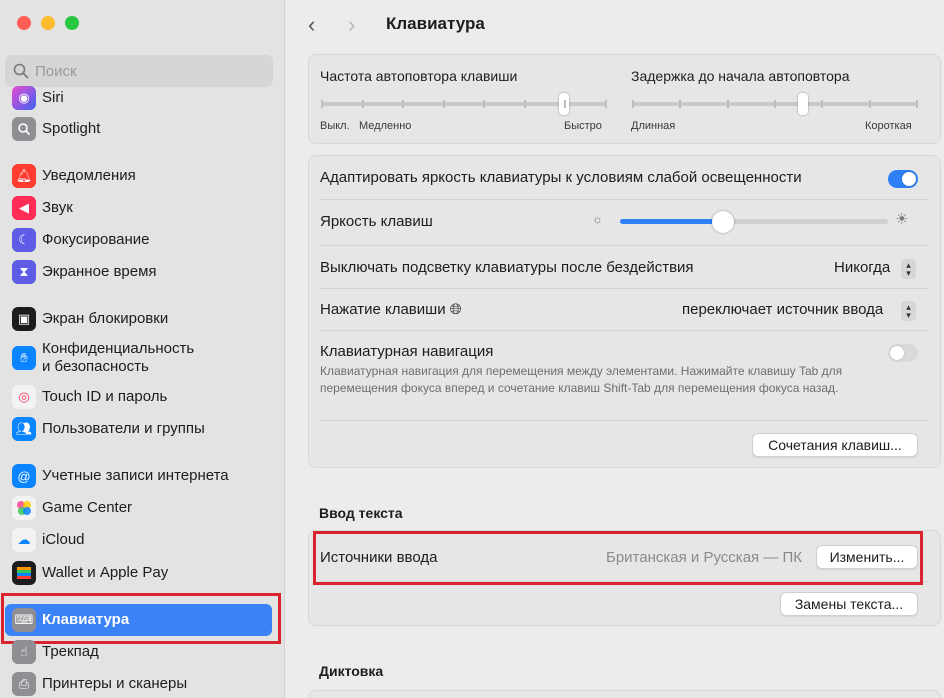 This screenshot has height=698, width=944. I want to click on sidebar-item-label: Siri, so click(53, 97).